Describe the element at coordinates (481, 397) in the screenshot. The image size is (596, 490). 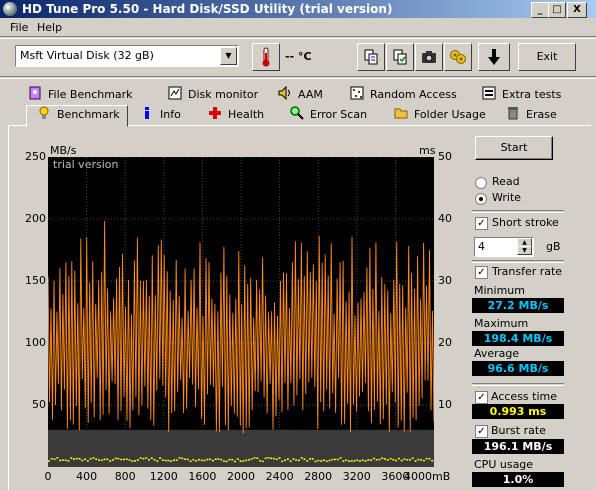
I see `access-time-checkbox: ✓` at that location.